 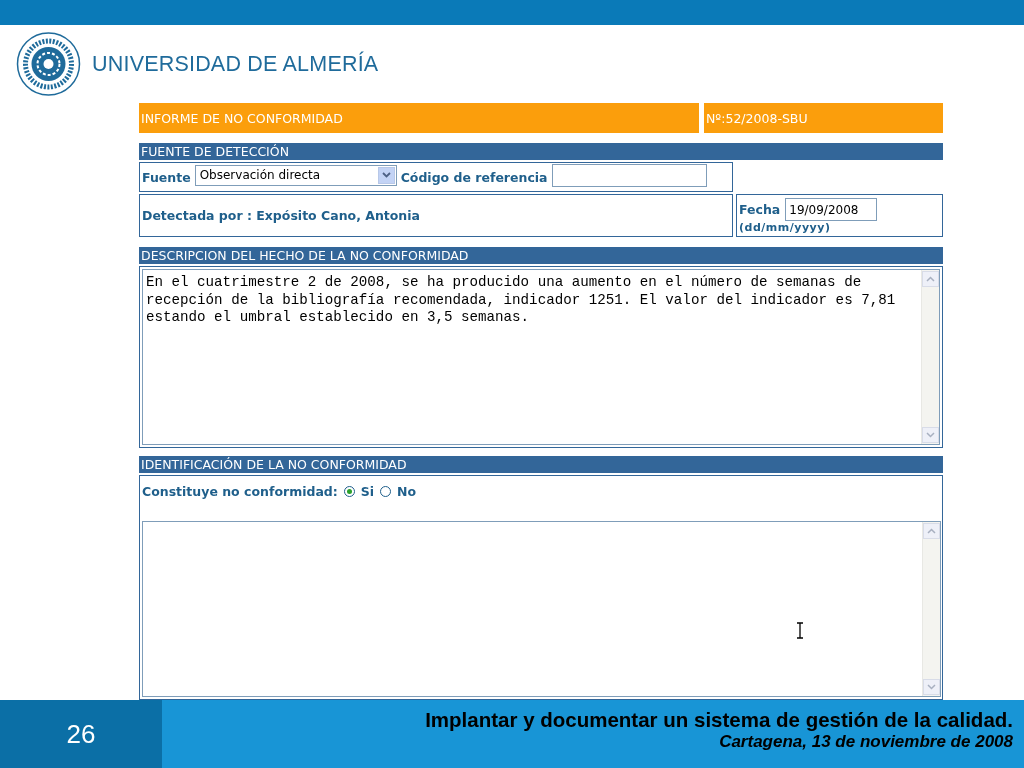 What do you see at coordinates (785, 227) in the screenshot?
I see `date-format-hint: (dd/mm/yyyy)` at bounding box center [785, 227].